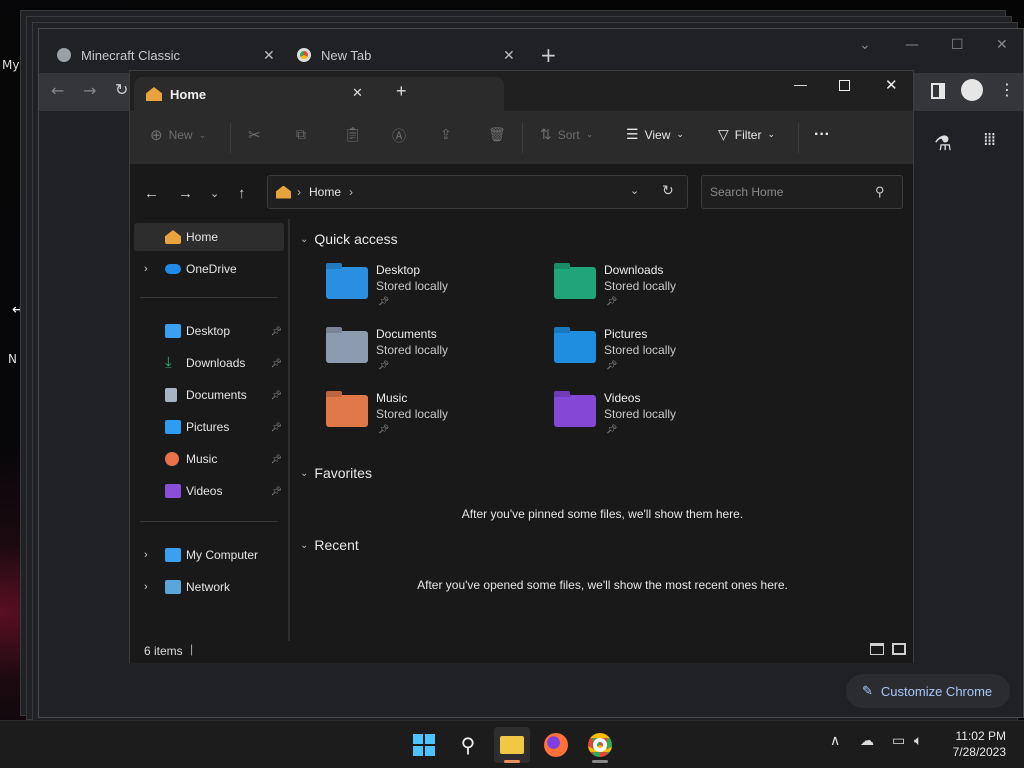 The height and width of the screenshot is (768, 1024). Describe the element at coordinates (426, 290) in the screenshot. I see `quick-access-desktop: Desktop Stored locally 📌︎` at that location.